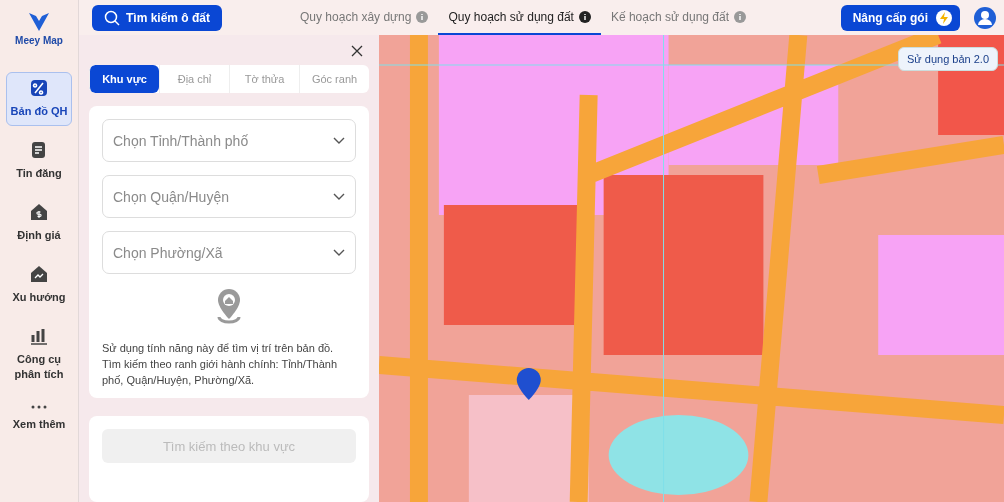  Describe the element at coordinates (985, 17) in the screenshot. I see `avatar-icon` at that location.